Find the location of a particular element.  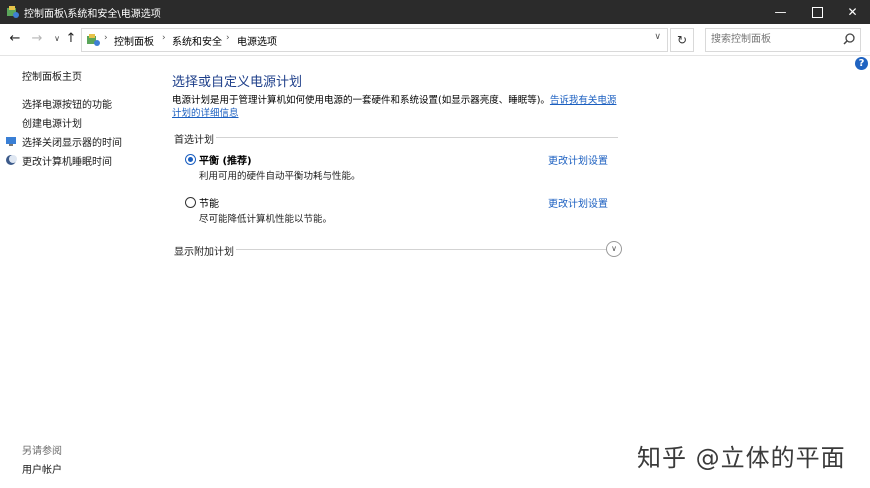

sidebar-item-sleep-time: 更改计算机睡眠时间 is located at coordinates (67, 160).